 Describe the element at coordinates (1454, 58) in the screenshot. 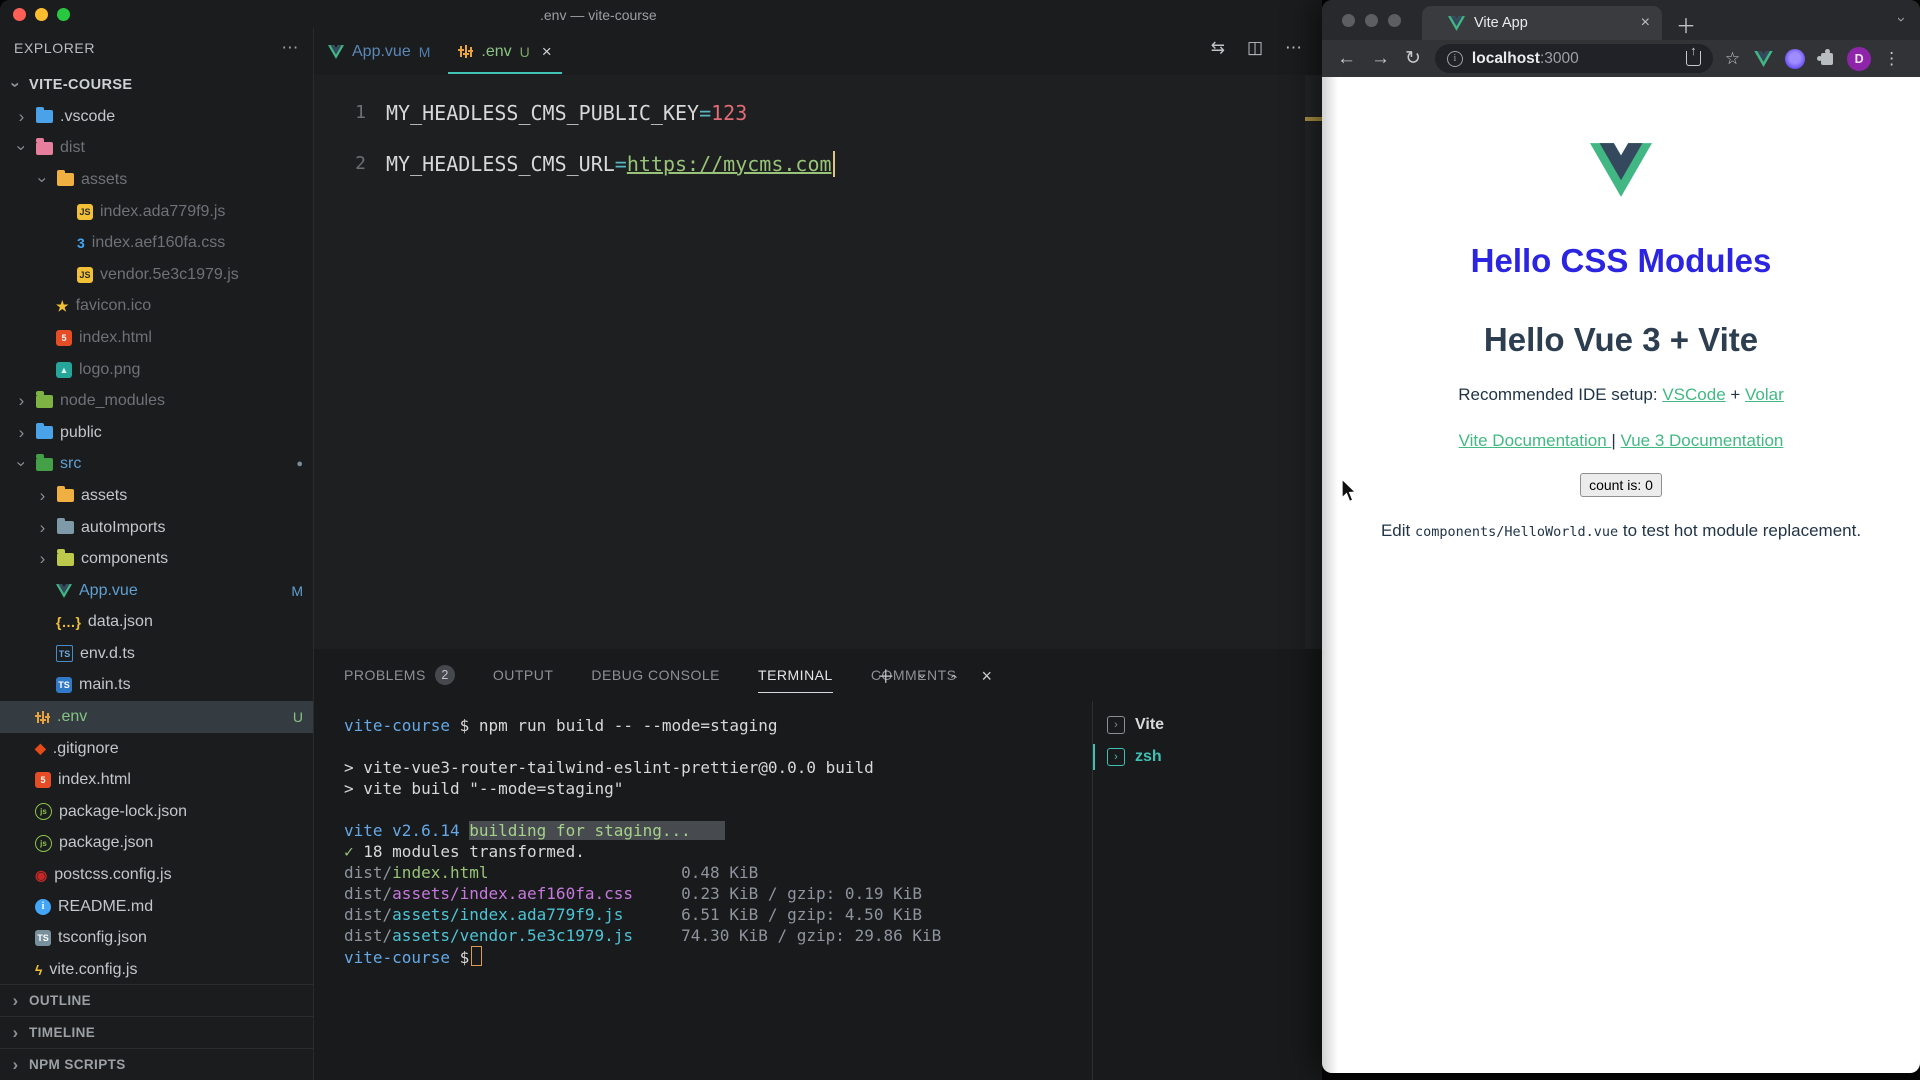

I see `site-info-icon: i` at that location.